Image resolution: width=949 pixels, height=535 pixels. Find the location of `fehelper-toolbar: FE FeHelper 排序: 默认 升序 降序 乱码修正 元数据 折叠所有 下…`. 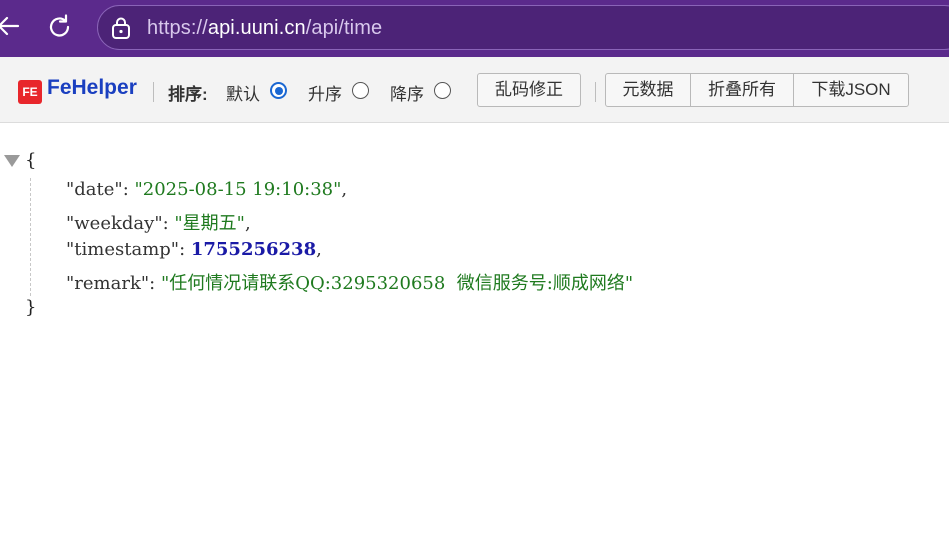

fehelper-toolbar: FE FeHelper 排序: 默认 升序 降序 乱码修正 元数据 折叠所有 下… is located at coordinates (474, 90).